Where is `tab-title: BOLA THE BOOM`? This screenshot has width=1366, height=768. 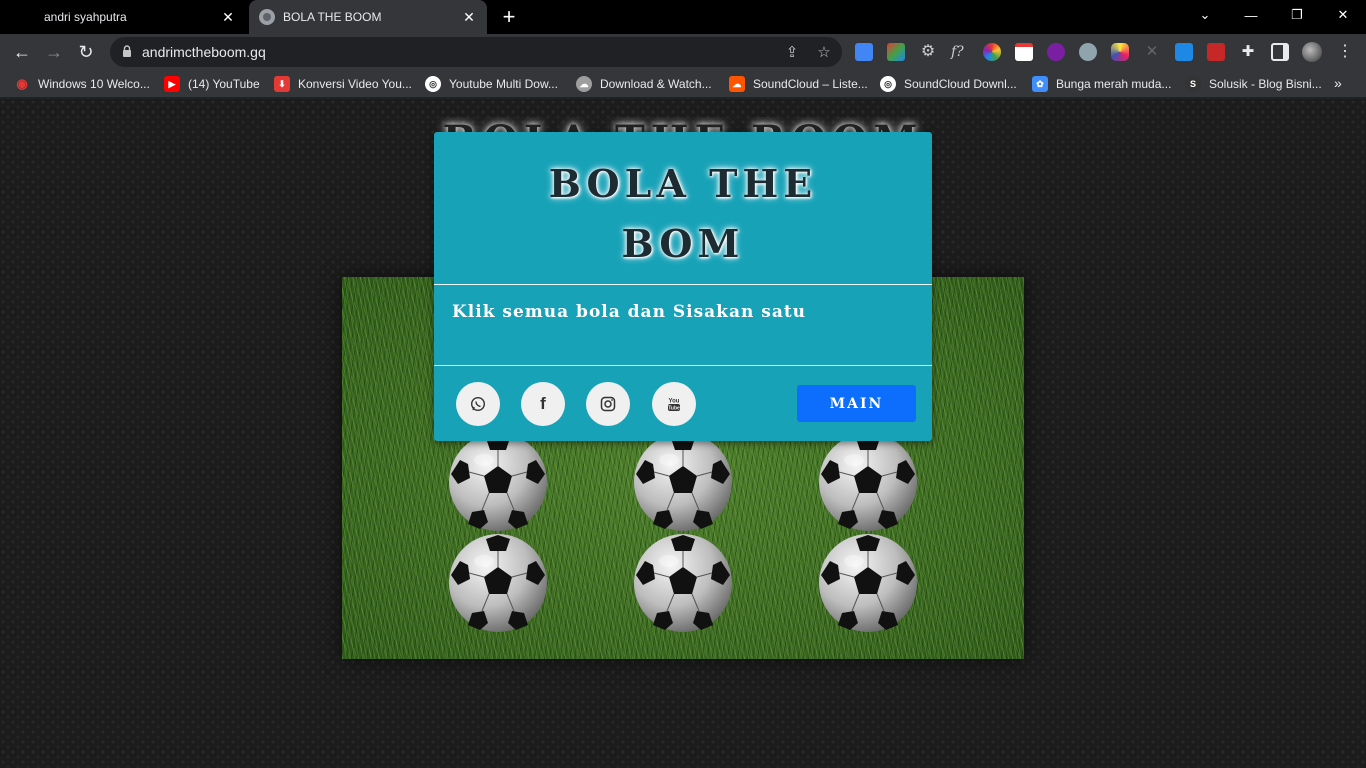 tab-title: BOLA THE BOOM is located at coordinates (332, 17).